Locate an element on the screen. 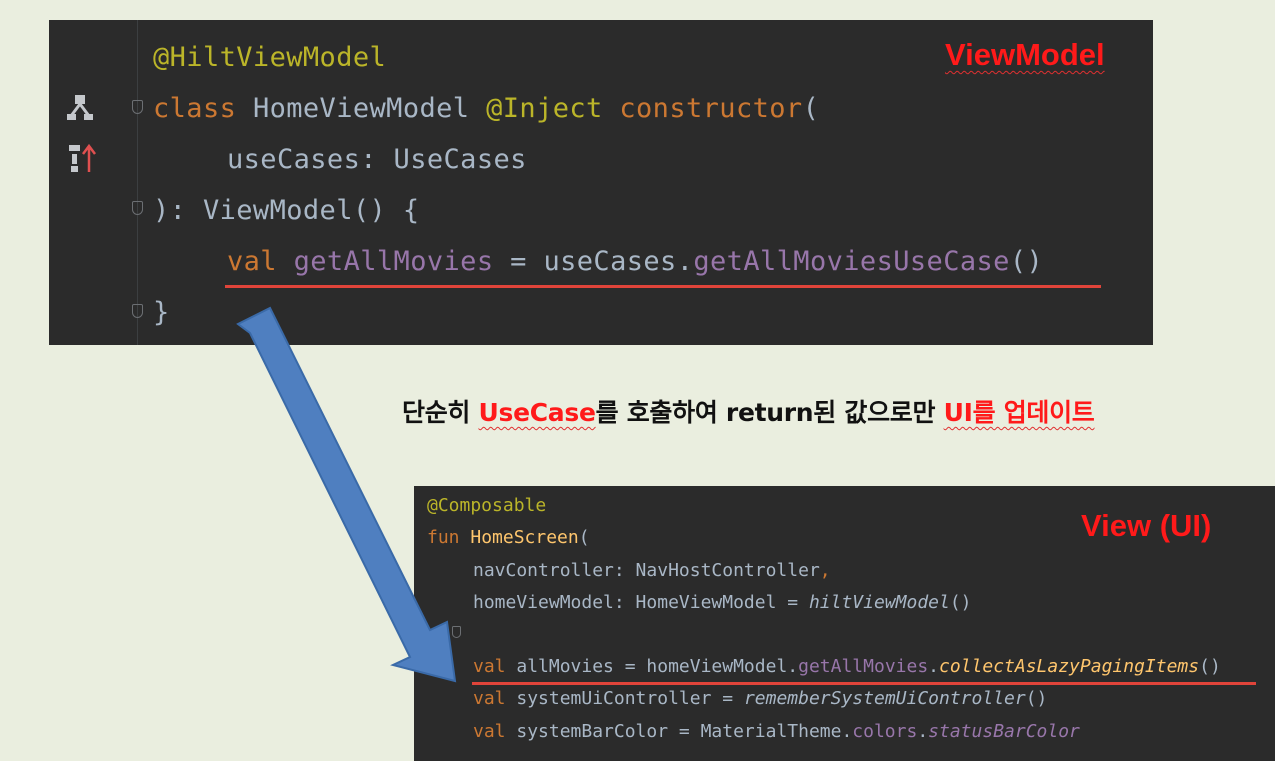 This screenshot has height=761, width=1275. arrow-icon is located at coordinates (346, 494).